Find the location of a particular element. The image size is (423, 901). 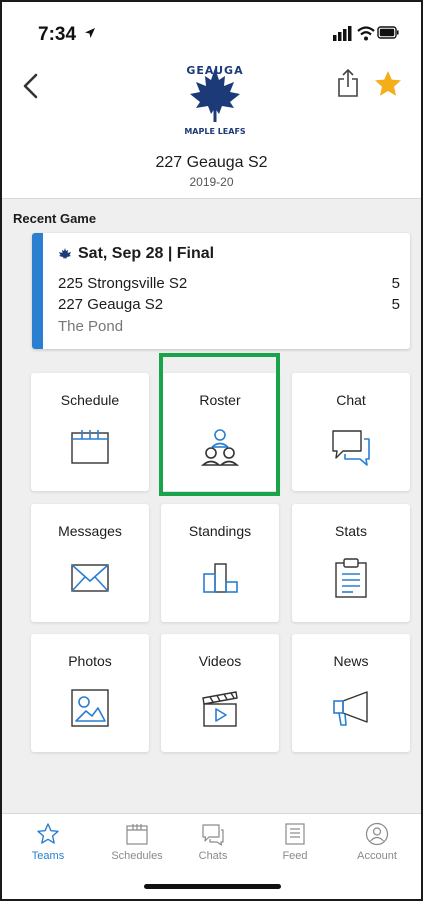

tab-teams: Teams is located at coordinates (48, 844).